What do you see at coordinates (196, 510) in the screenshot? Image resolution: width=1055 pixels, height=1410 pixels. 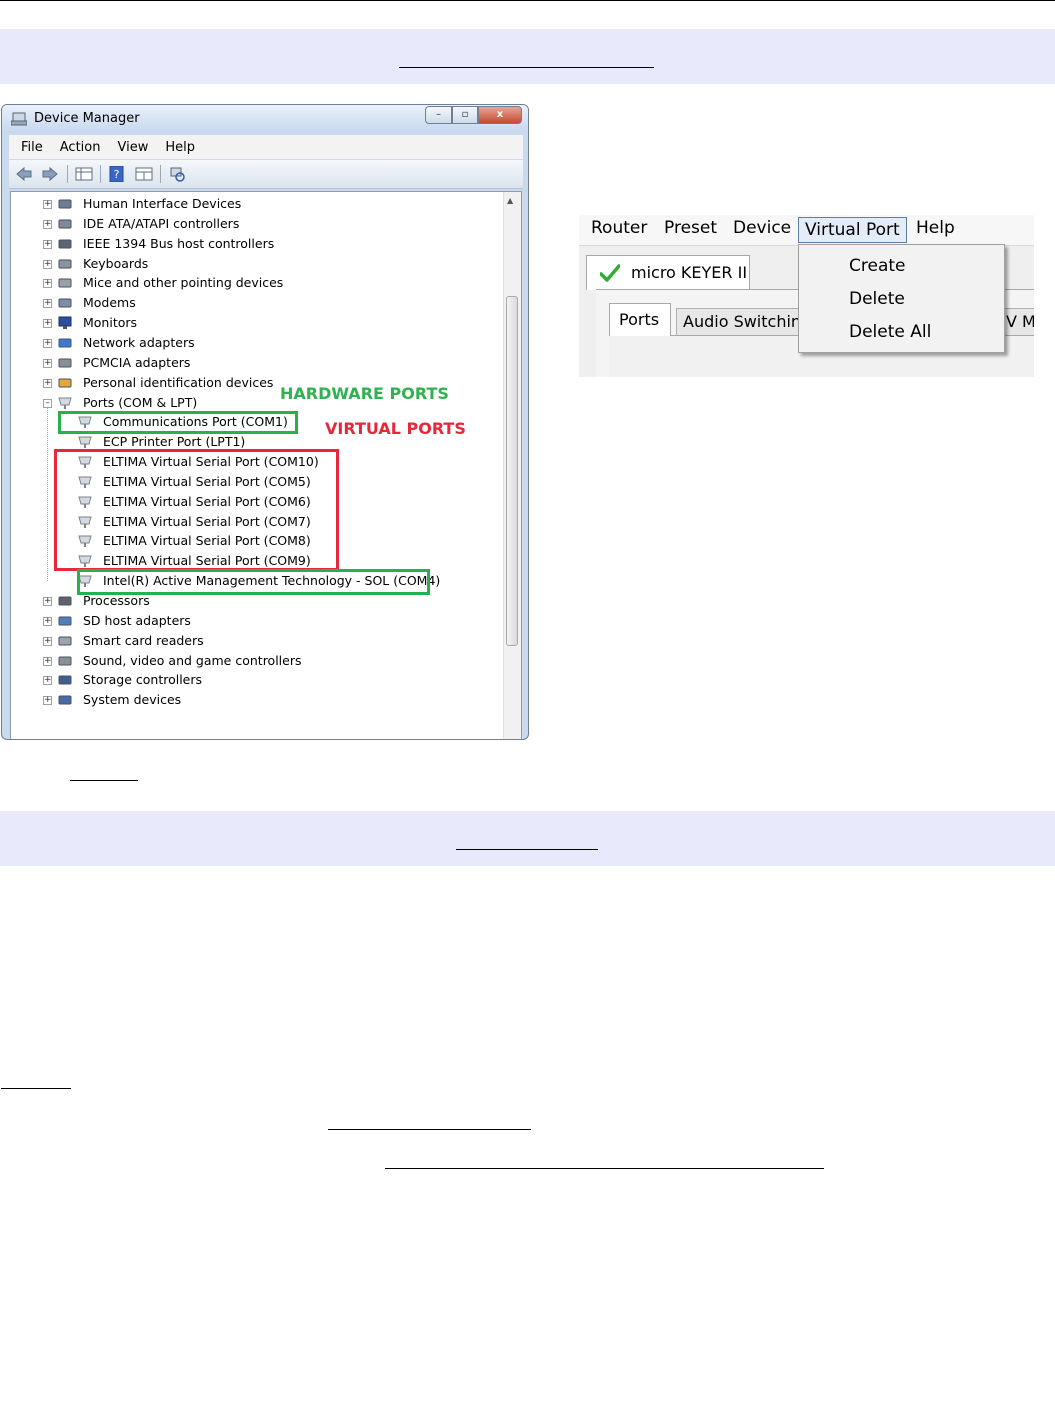 I see `virtual-ports-highlight` at bounding box center [196, 510].